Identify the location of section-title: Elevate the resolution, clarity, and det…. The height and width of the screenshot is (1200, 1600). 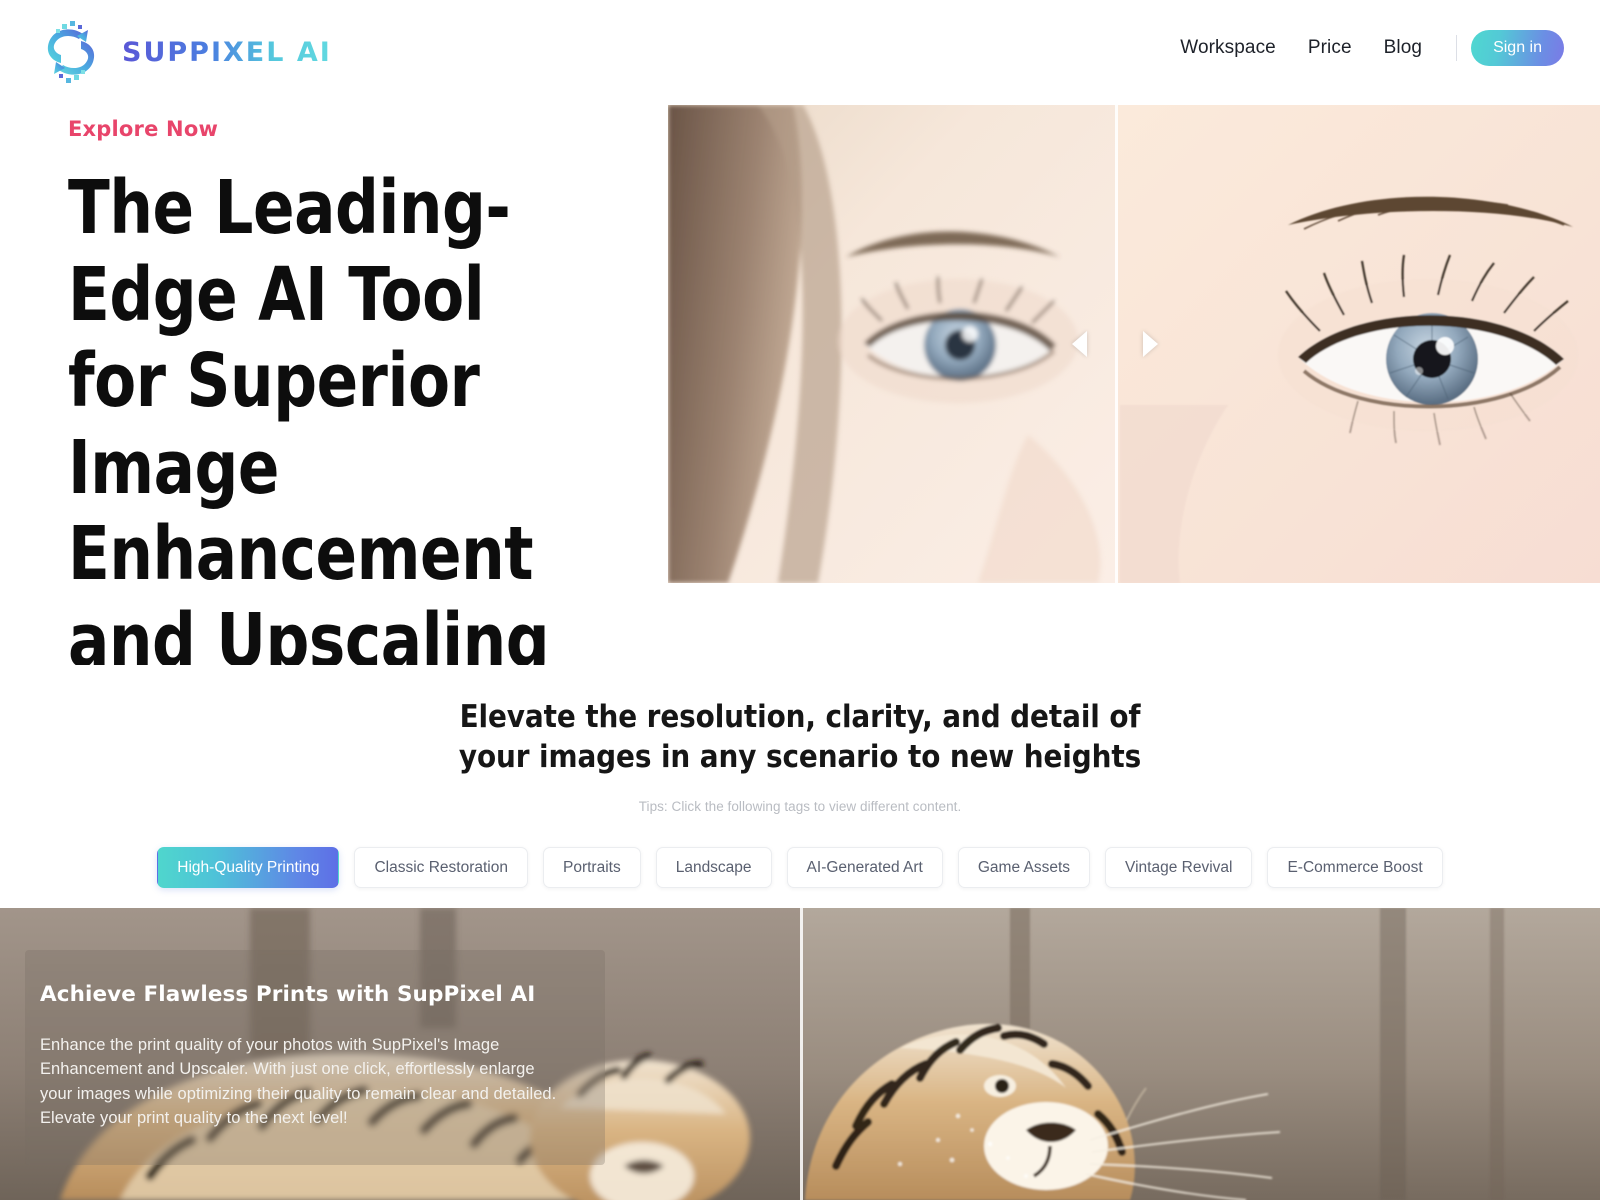
(800, 737).